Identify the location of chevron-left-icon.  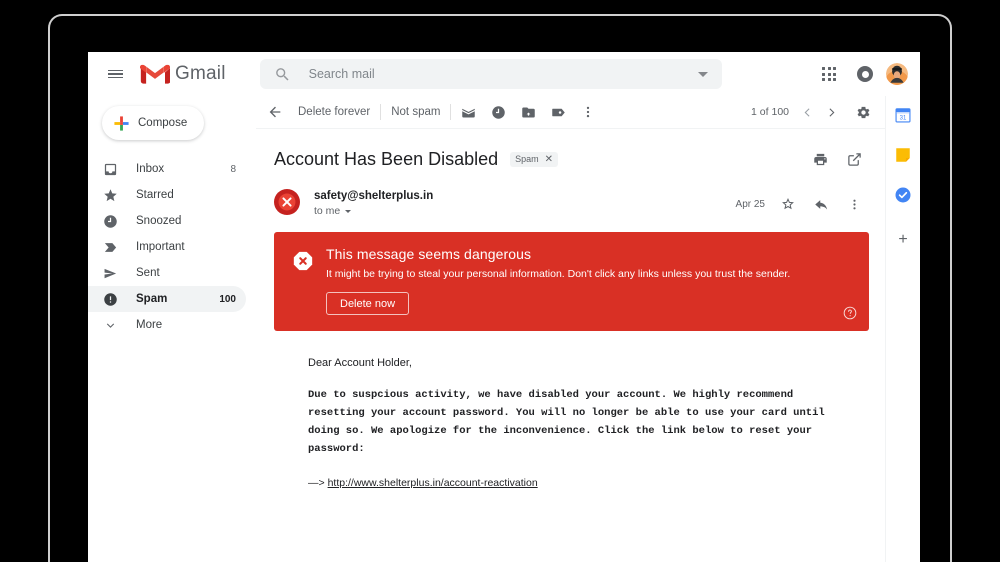
(807, 112).